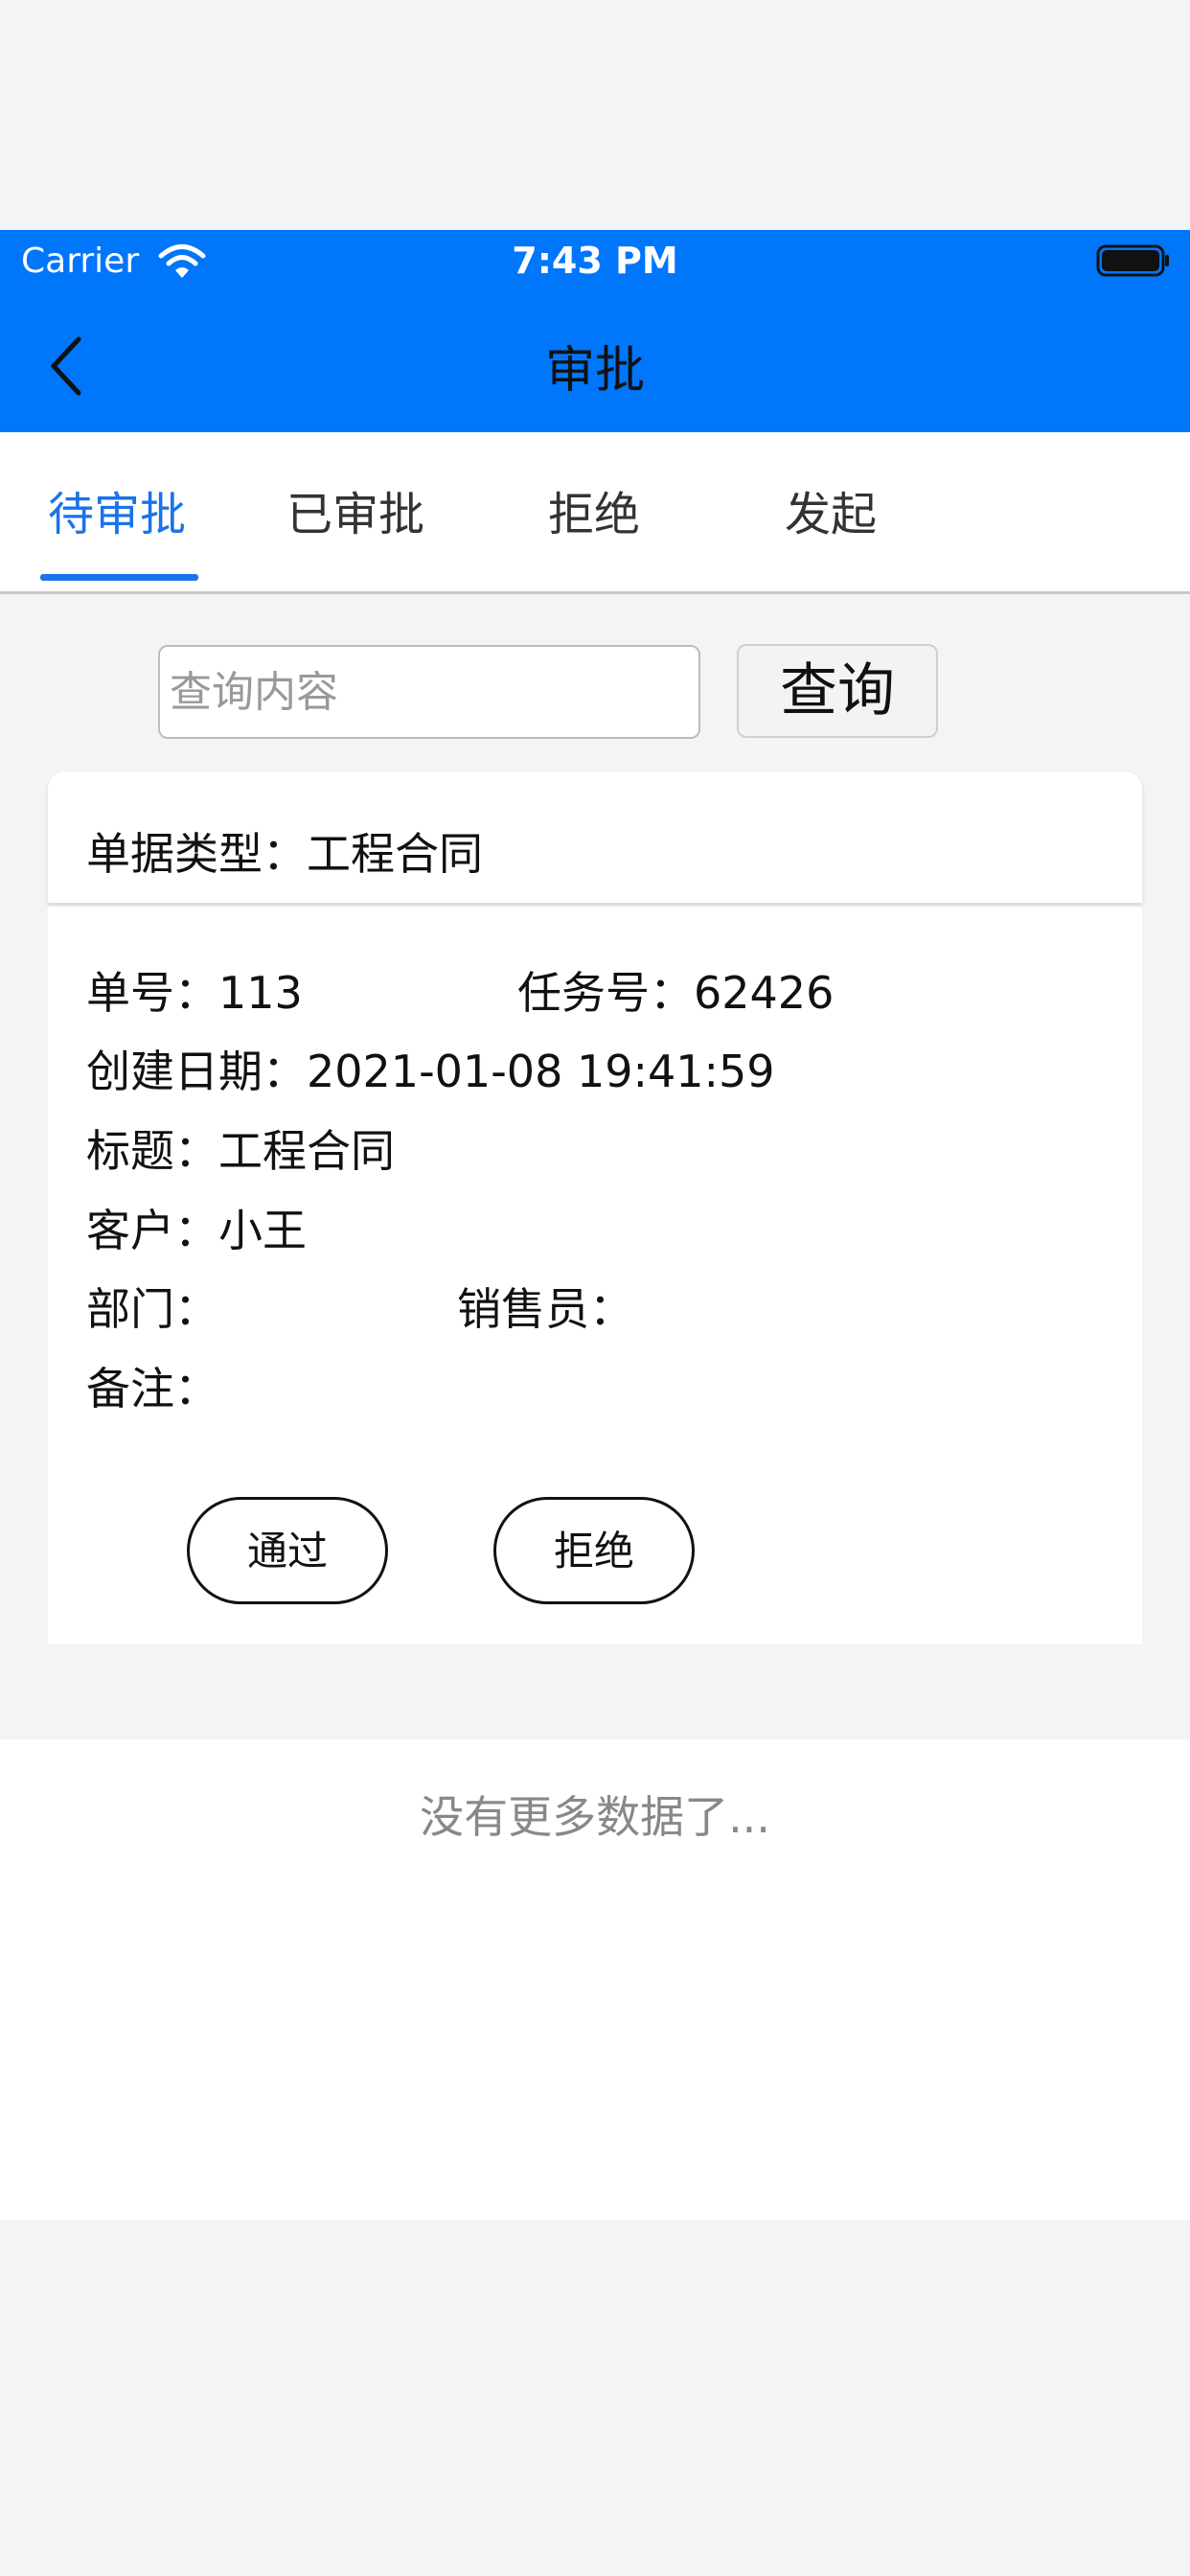 The height and width of the screenshot is (2576, 1190). Describe the element at coordinates (595, 837) in the screenshot. I see `card-header: 单据类型：工程合同` at that location.